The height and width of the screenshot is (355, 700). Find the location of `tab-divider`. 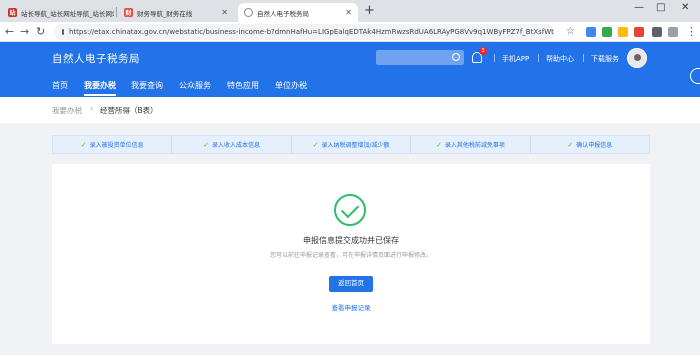

tab-divider is located at coordinates (116, 12).